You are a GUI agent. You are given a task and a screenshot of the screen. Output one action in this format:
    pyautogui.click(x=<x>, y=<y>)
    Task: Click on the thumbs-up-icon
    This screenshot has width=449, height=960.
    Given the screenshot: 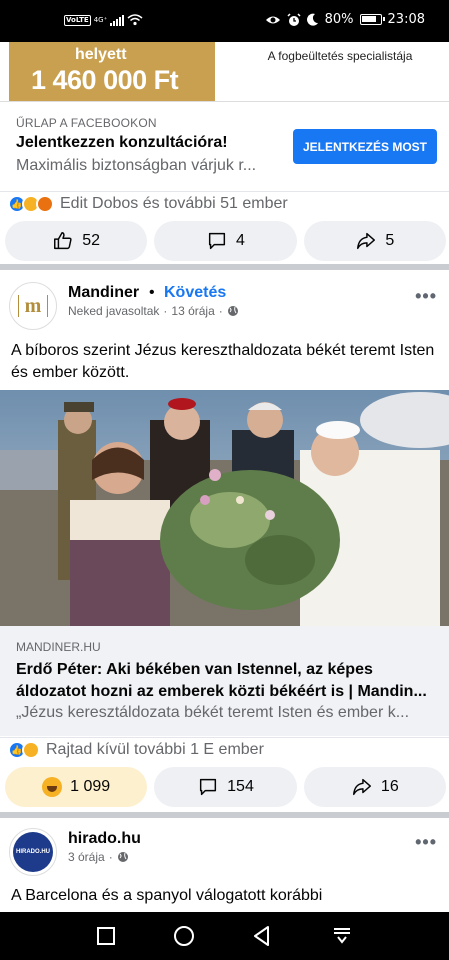 What is the action you would take?
    pyautogui.click(x=63, y=241)
    